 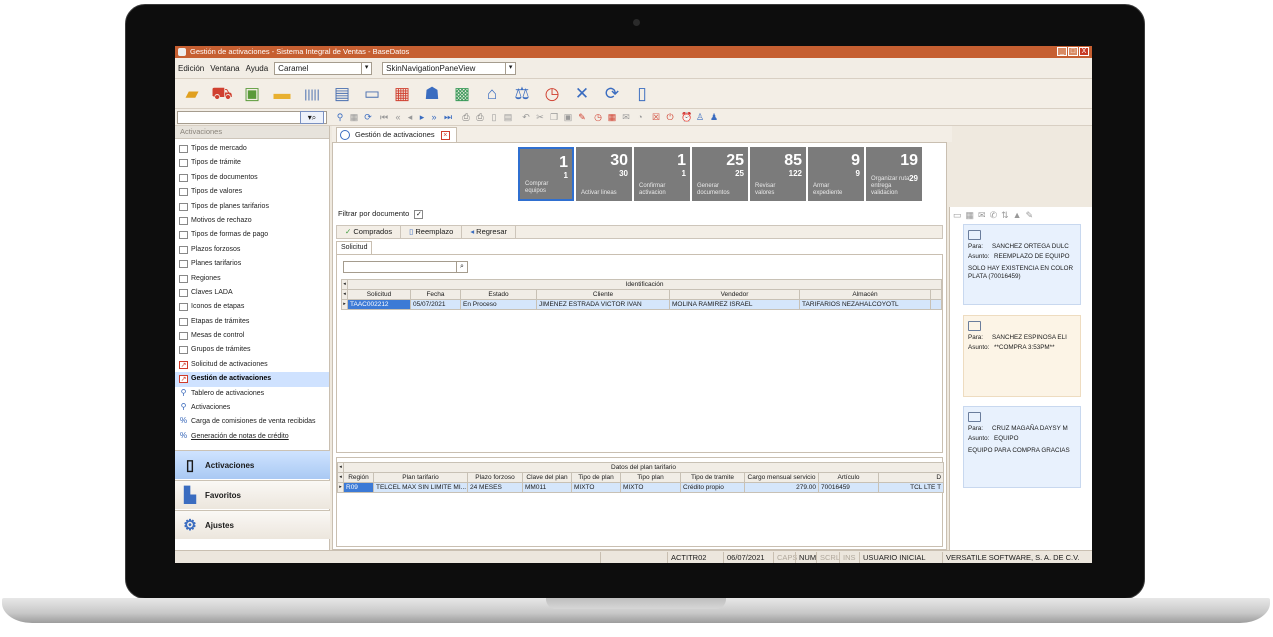 What do you see at coordinates (379, 304) in the screenshot?
I see `table-cell: TAAC002212` at bounding box center [379, 304].